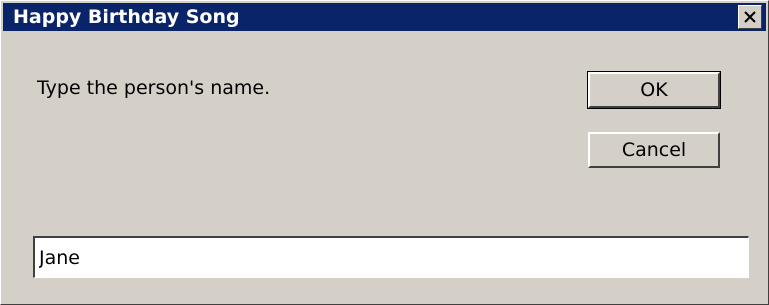 Image resolution: width=769 pixels, height=305 pixels. What do you see at coordinates (654, 90) in the screenshot?
I see `ok-button: OK` at bounding box center [654, 90].